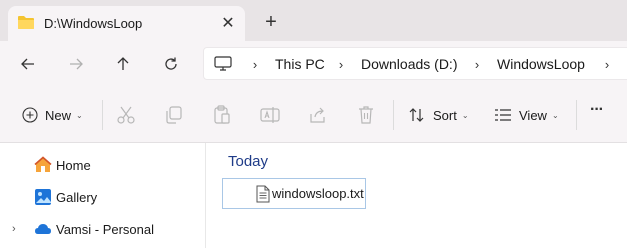 The height and width of the screenshot is (248, 627). Describe the element at coordinates (503, 115) in the screenshot. I see `view-list-icon` at that location.